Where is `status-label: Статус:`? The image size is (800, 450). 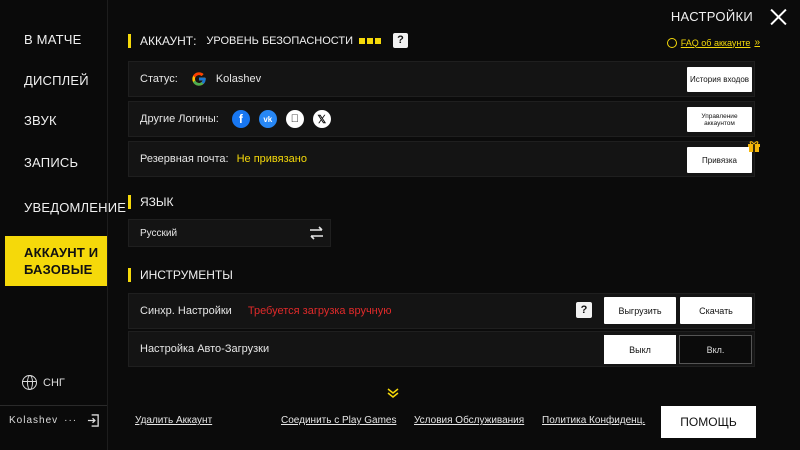
status-label: Статус: is located at coordinates (159, 79).